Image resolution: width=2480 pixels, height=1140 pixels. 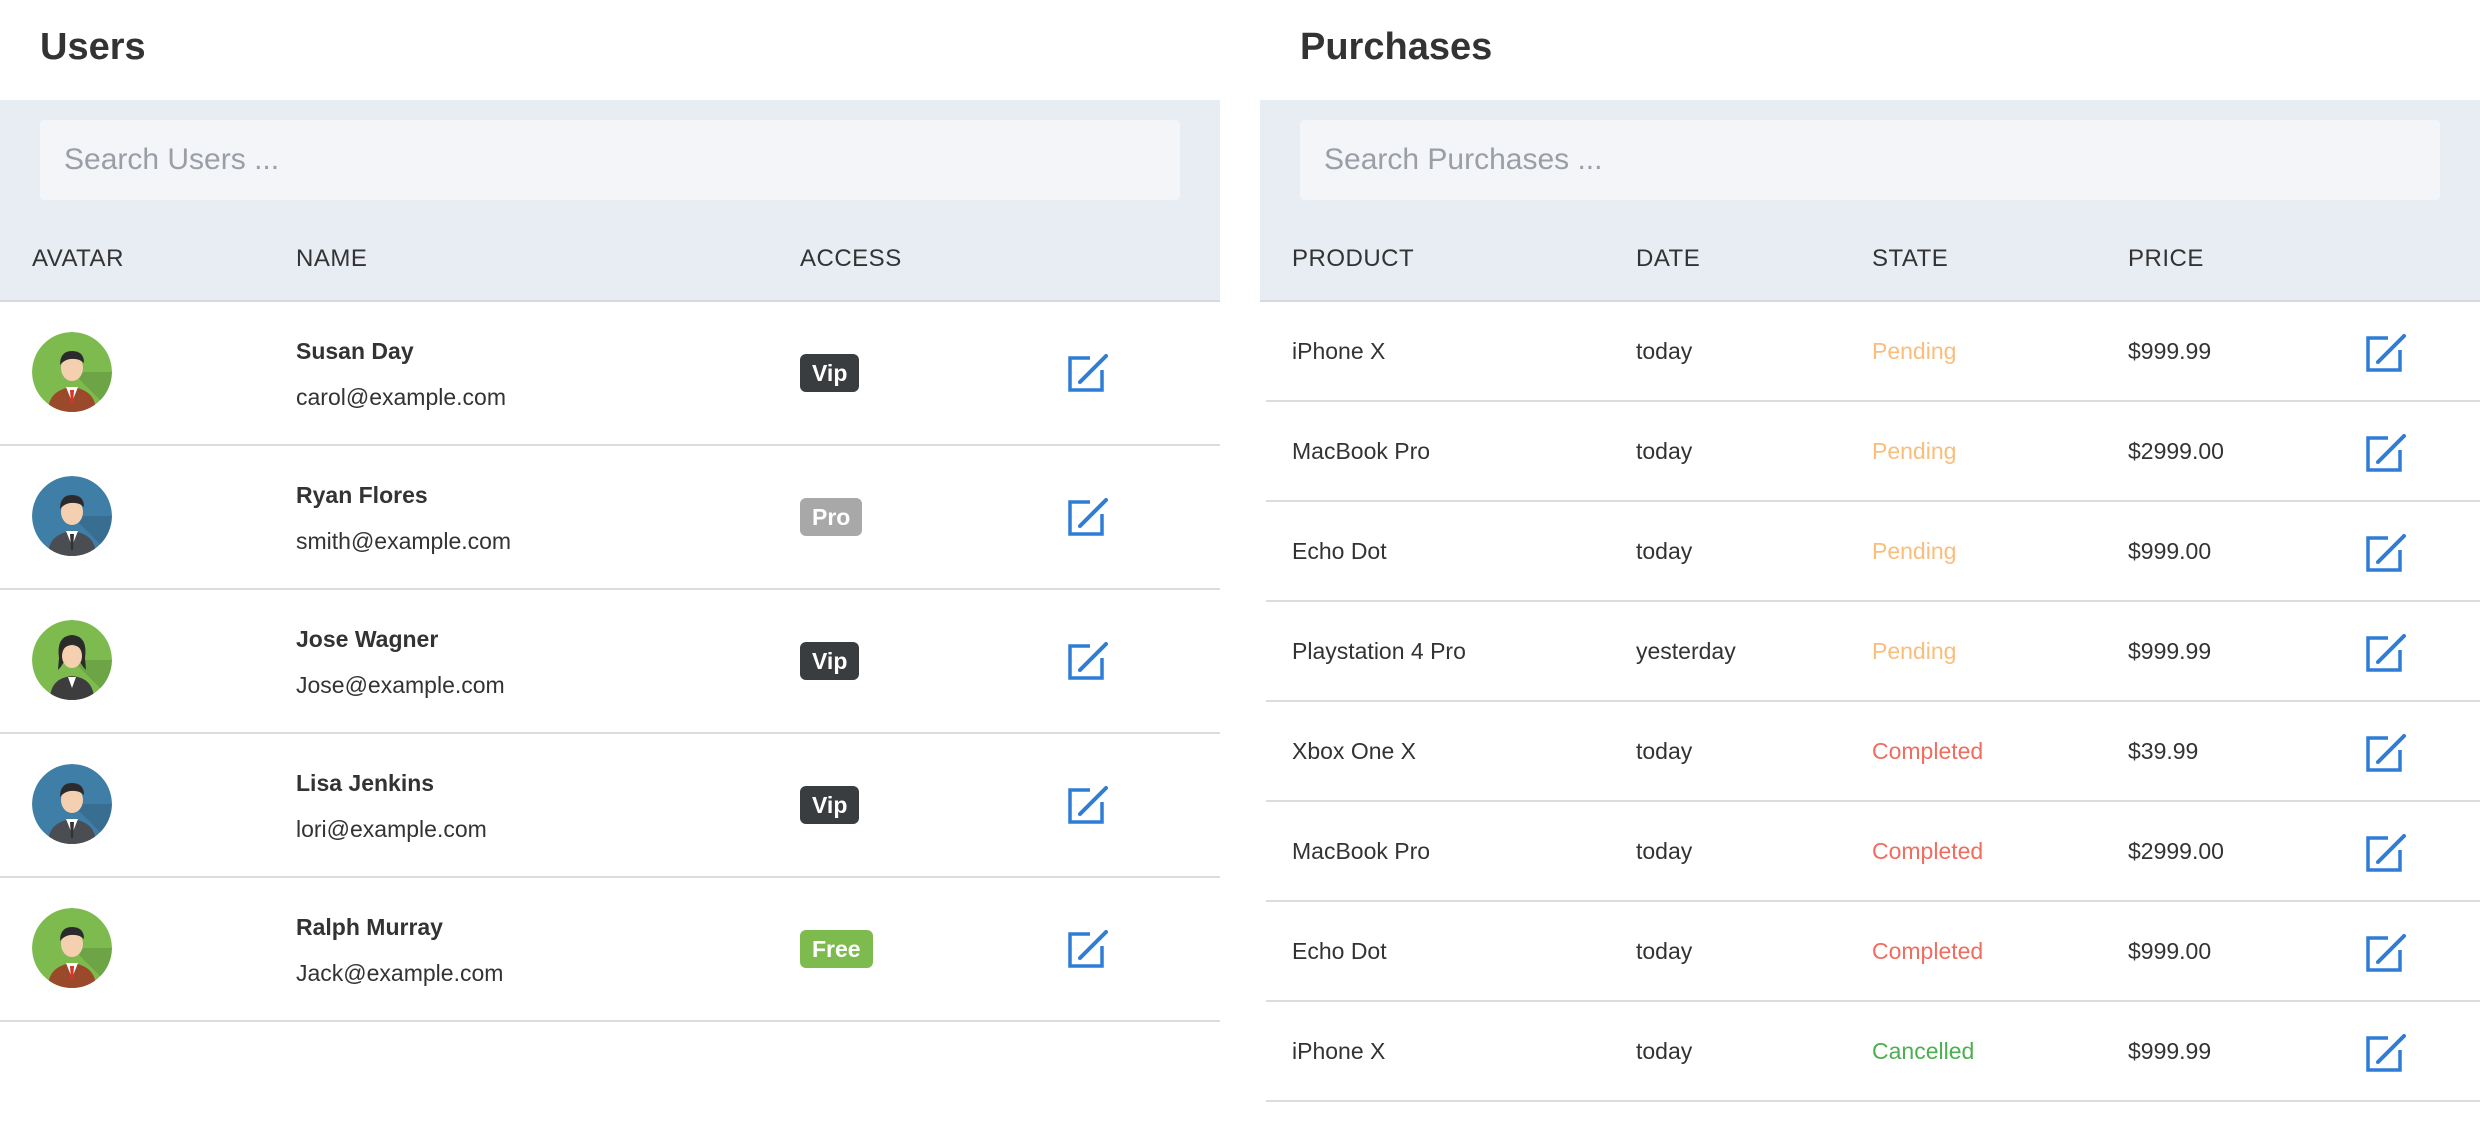 I want to click on table-row: Ralph Murray Jack@example.com Free, so click(x=610, y=950).